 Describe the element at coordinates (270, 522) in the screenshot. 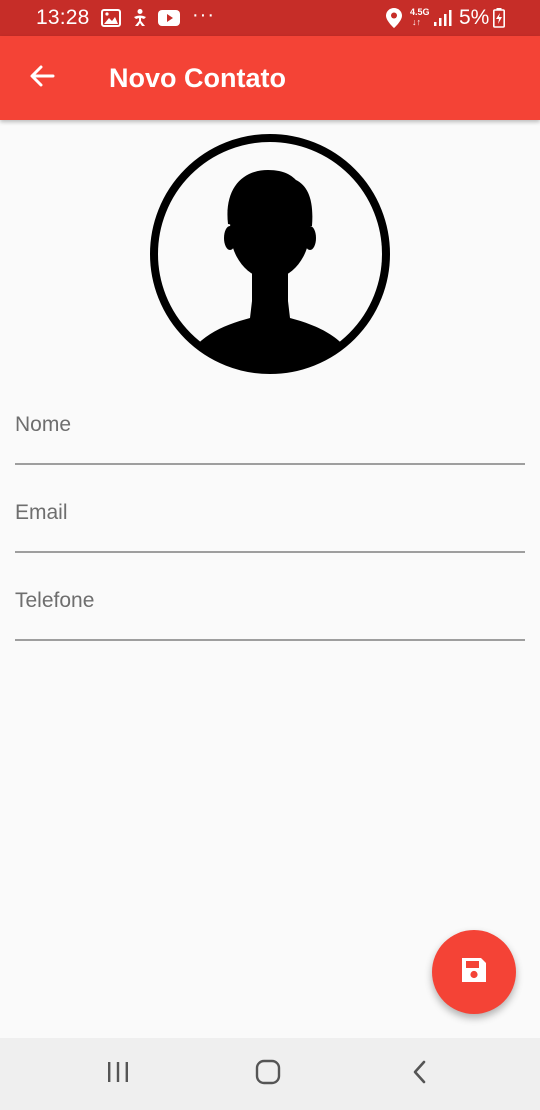

I see `email-field: Email` at that location.